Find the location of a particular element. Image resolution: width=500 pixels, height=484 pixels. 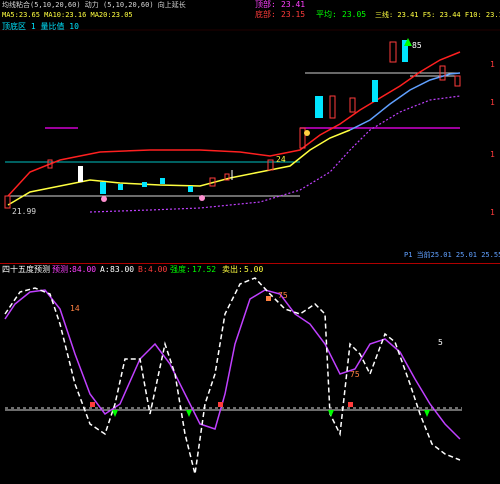

low-price-label: 21.99 is located at coordinates (24, 211).